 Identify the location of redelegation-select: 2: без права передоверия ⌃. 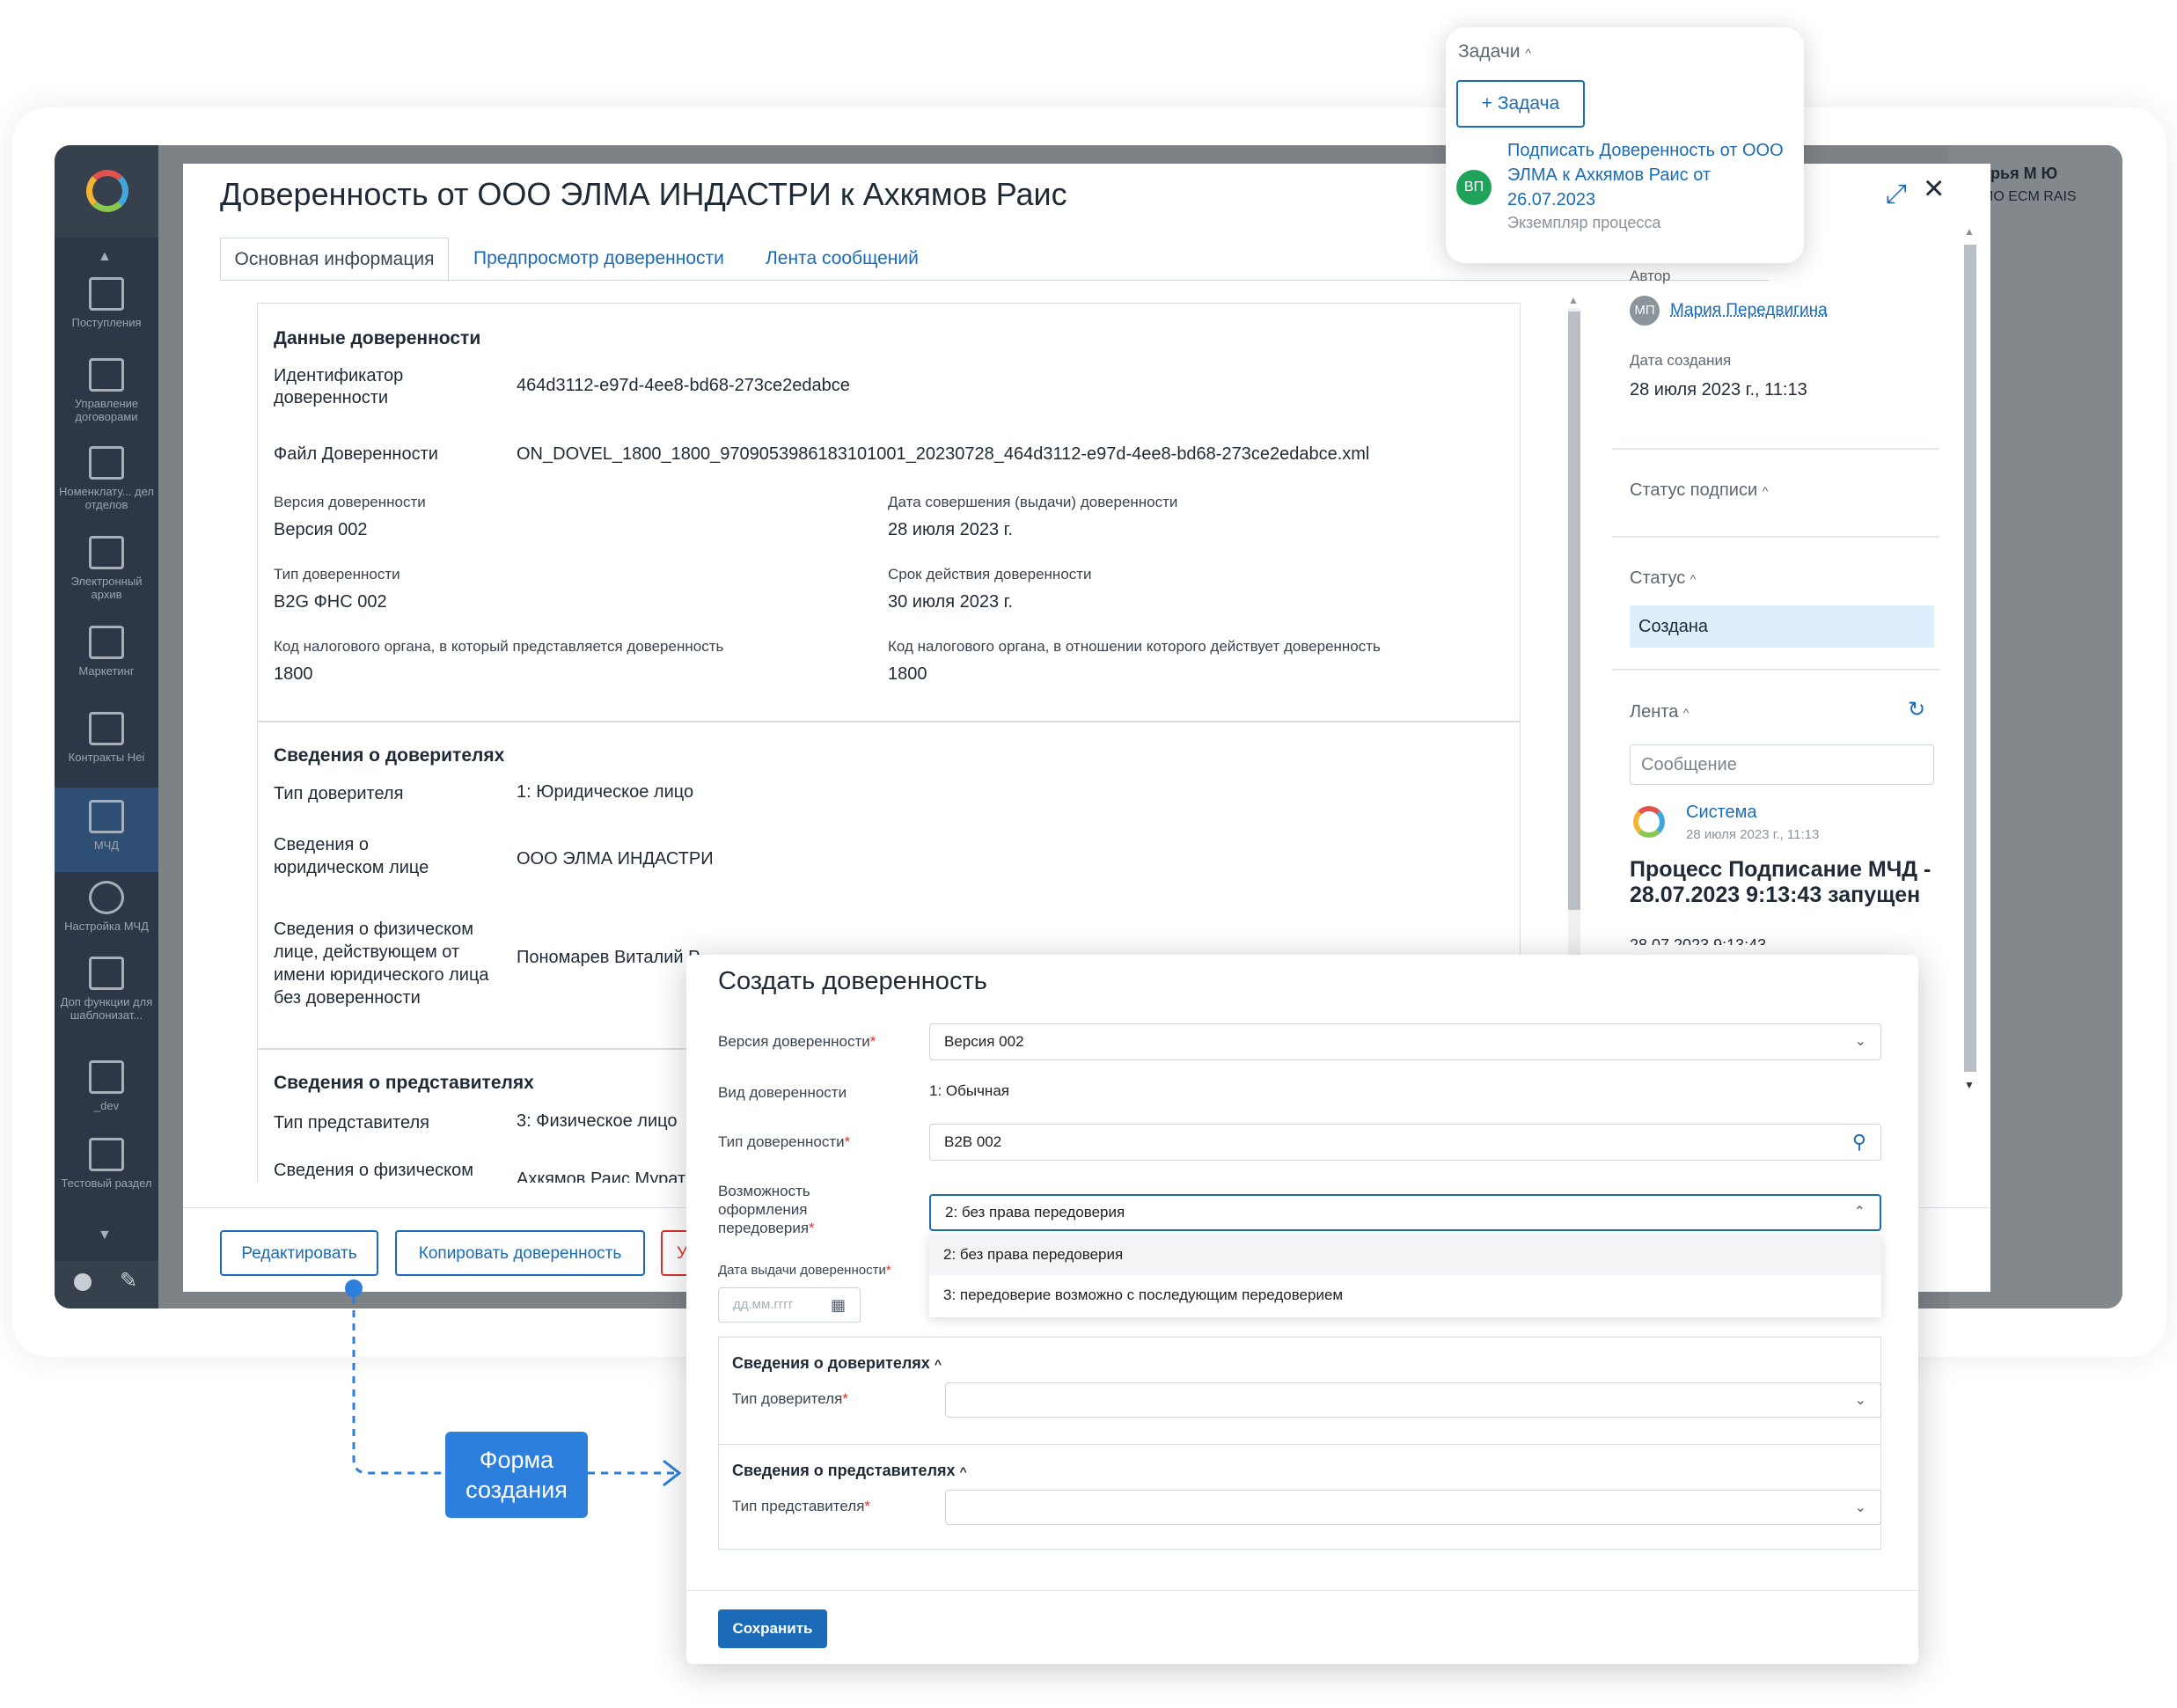
(1405, 1212).